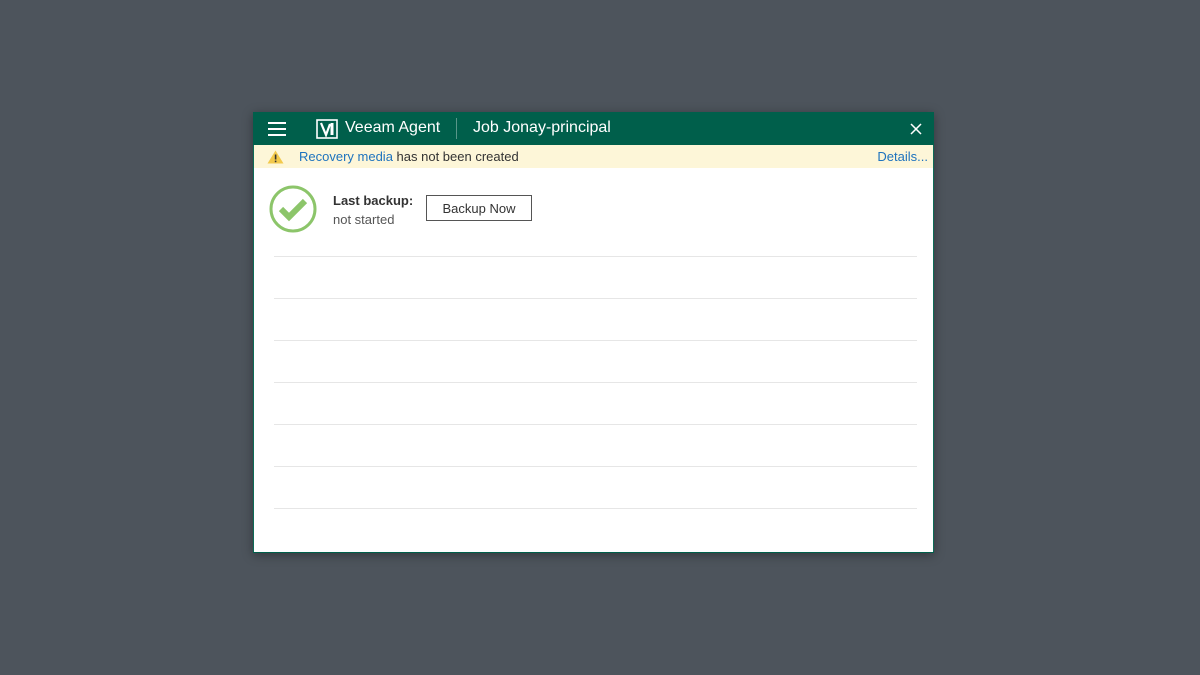 This screenshot has width=1200, height=675. What do you see at coordinates (293, 209) in the screenshot?
I see `success-check-icon` at bounding box center [293, 209].